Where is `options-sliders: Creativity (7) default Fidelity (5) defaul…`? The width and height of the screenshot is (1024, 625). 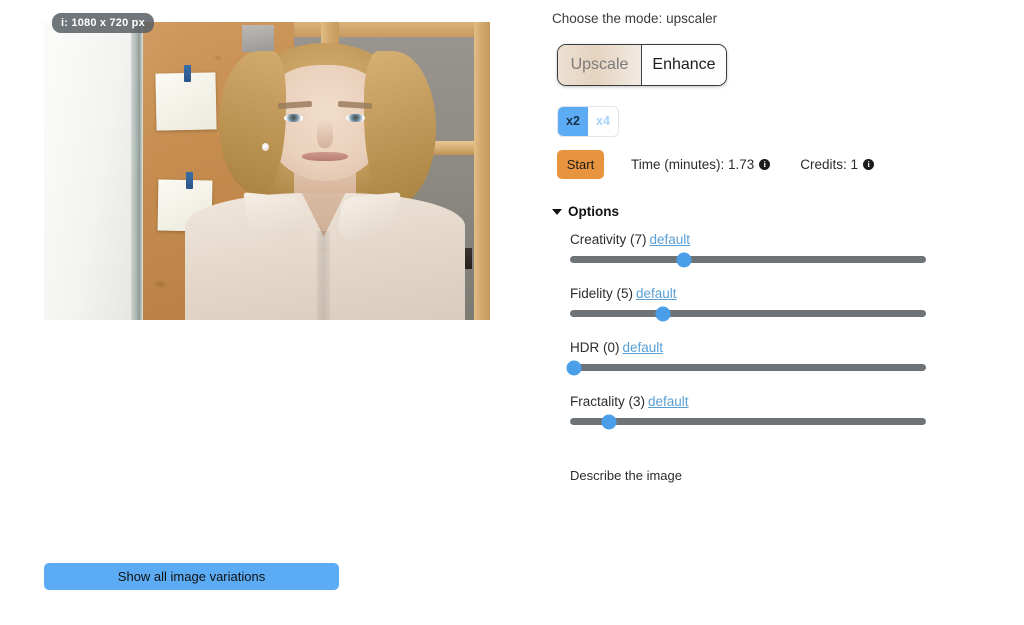 options-sliders: Creativity (7) default Fidelity (5) defaul… is located at coordinates (755, 340).